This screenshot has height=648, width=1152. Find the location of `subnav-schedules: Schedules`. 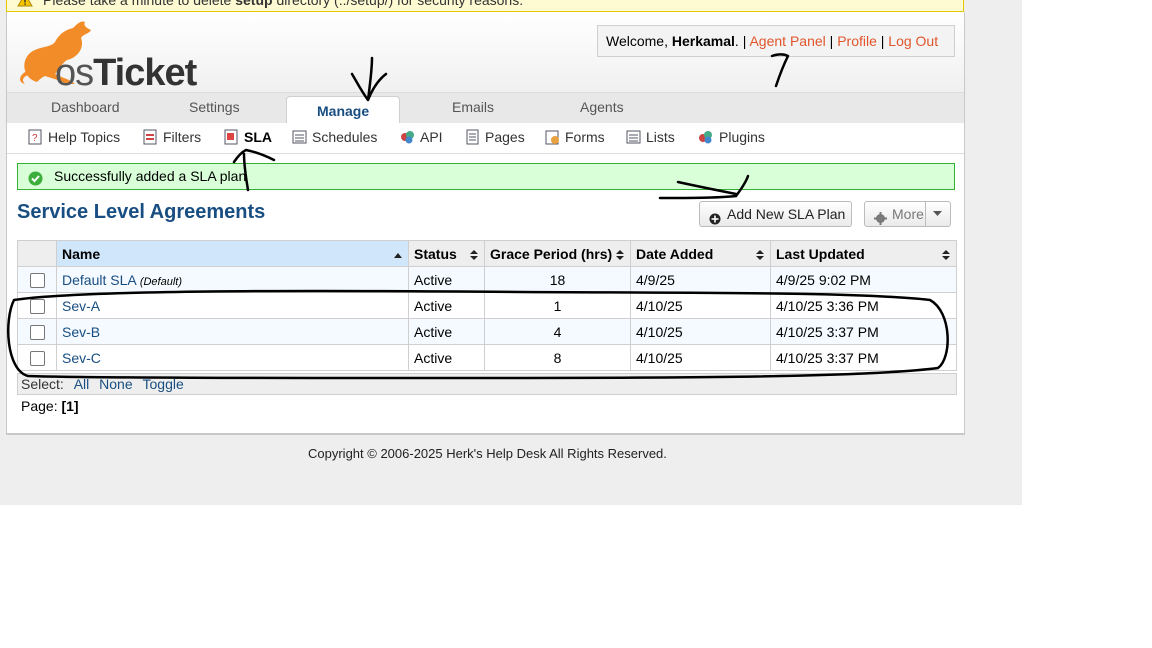

subnav-schedules: Schedules is located at coordinates (334, 137).